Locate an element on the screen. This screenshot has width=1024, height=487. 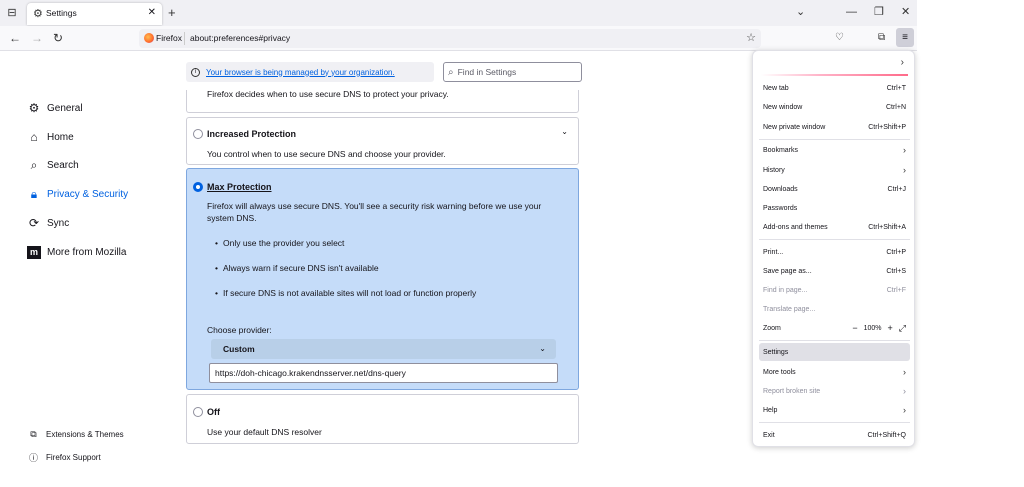
reload-icon: ↻ is located at coordinates (58, 38).